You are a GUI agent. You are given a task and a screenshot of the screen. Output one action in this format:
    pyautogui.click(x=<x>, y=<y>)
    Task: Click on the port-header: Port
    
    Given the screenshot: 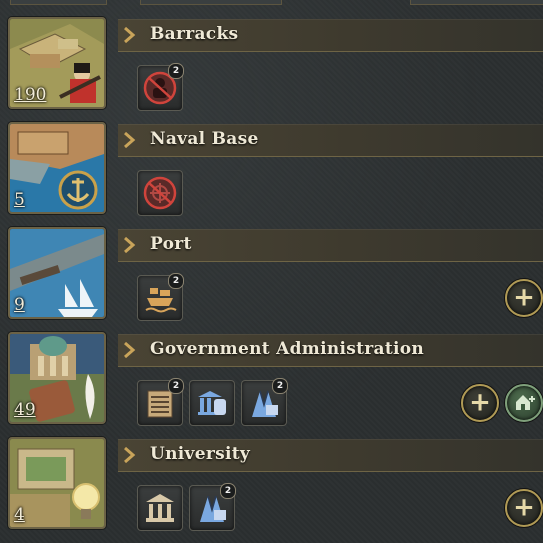 What is the action you would take?
    pyautogui.click(x=330, y=245)
    